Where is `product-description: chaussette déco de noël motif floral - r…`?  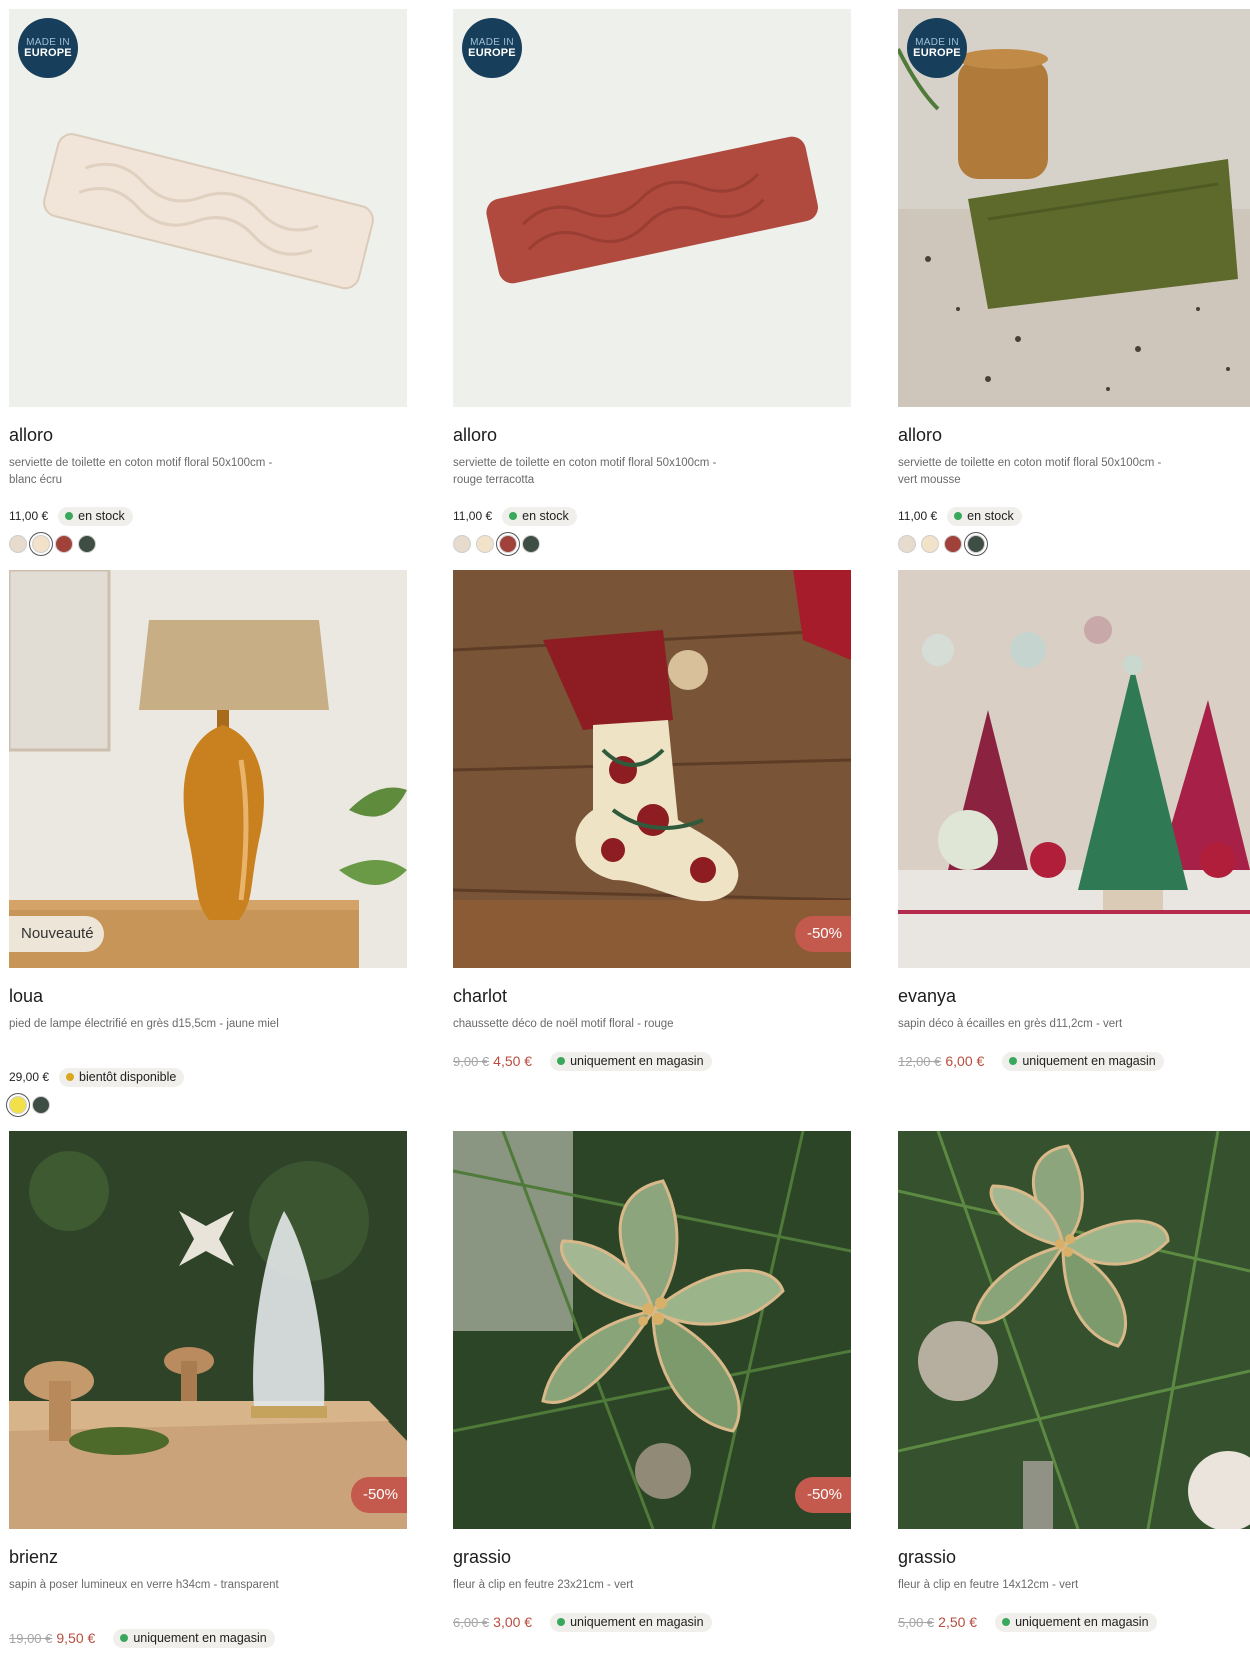
product-description: chaussette déco de noël motif floral - r… is located at coordinates (563, 1024).